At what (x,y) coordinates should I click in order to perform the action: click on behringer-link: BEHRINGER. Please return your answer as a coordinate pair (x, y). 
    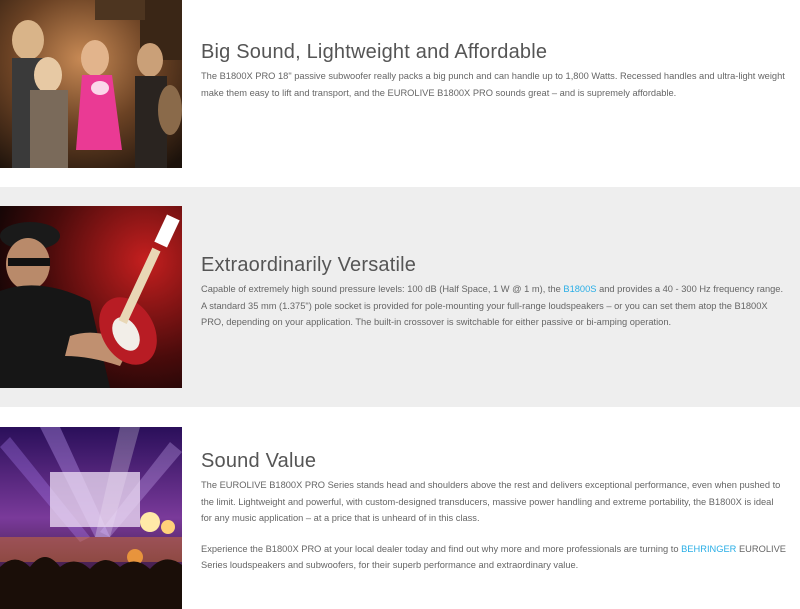
    Looking at the image, I should click on (708, 549).